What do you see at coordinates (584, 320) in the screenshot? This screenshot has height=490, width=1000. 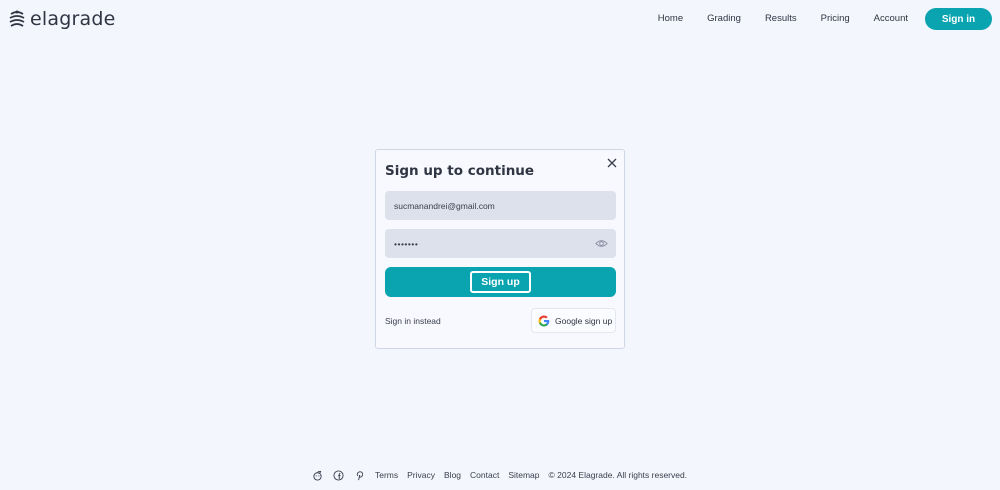 I see `google-signup-label: Google sign up` at bounding box center [584, 320].